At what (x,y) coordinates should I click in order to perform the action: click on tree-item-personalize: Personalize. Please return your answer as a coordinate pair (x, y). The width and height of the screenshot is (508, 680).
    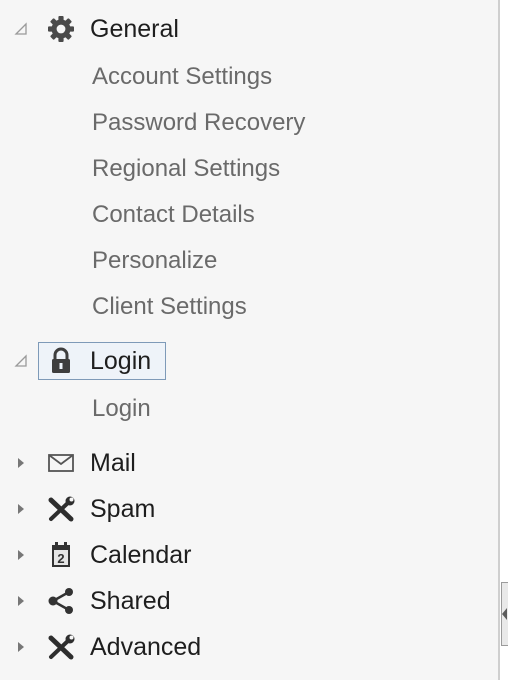
    Looking at the image, I should click on (272, 261).